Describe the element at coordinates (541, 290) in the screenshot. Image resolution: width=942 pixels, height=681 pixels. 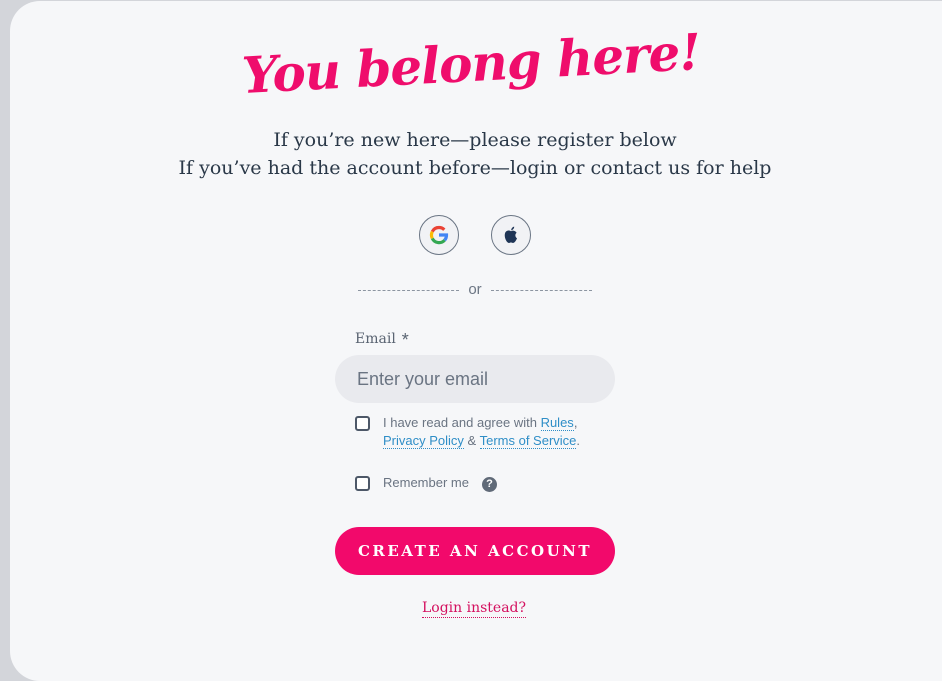
I see `divider-line-right` at that location.